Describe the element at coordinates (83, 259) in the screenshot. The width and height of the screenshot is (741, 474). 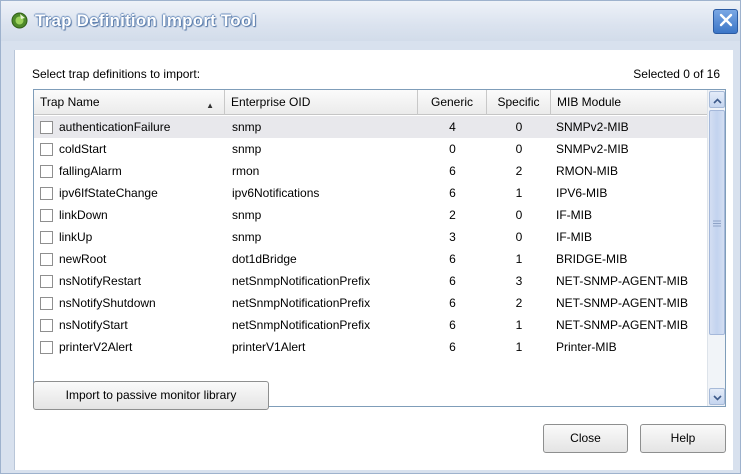
I see `trap-name: newRoot` at that location.